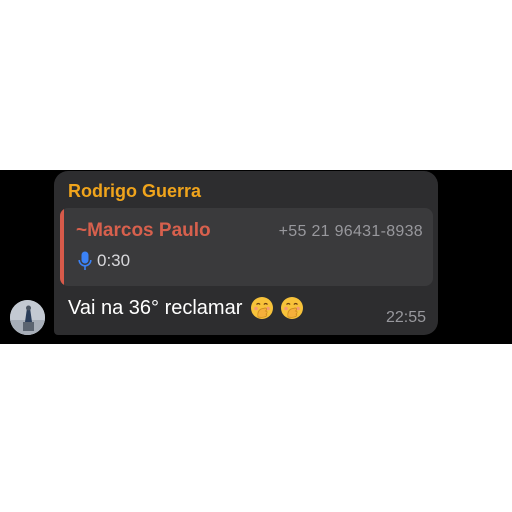 The height and width of the screenshot is (512, 512). I want to click on quoted-audio: 0:30, so click(104, 261).